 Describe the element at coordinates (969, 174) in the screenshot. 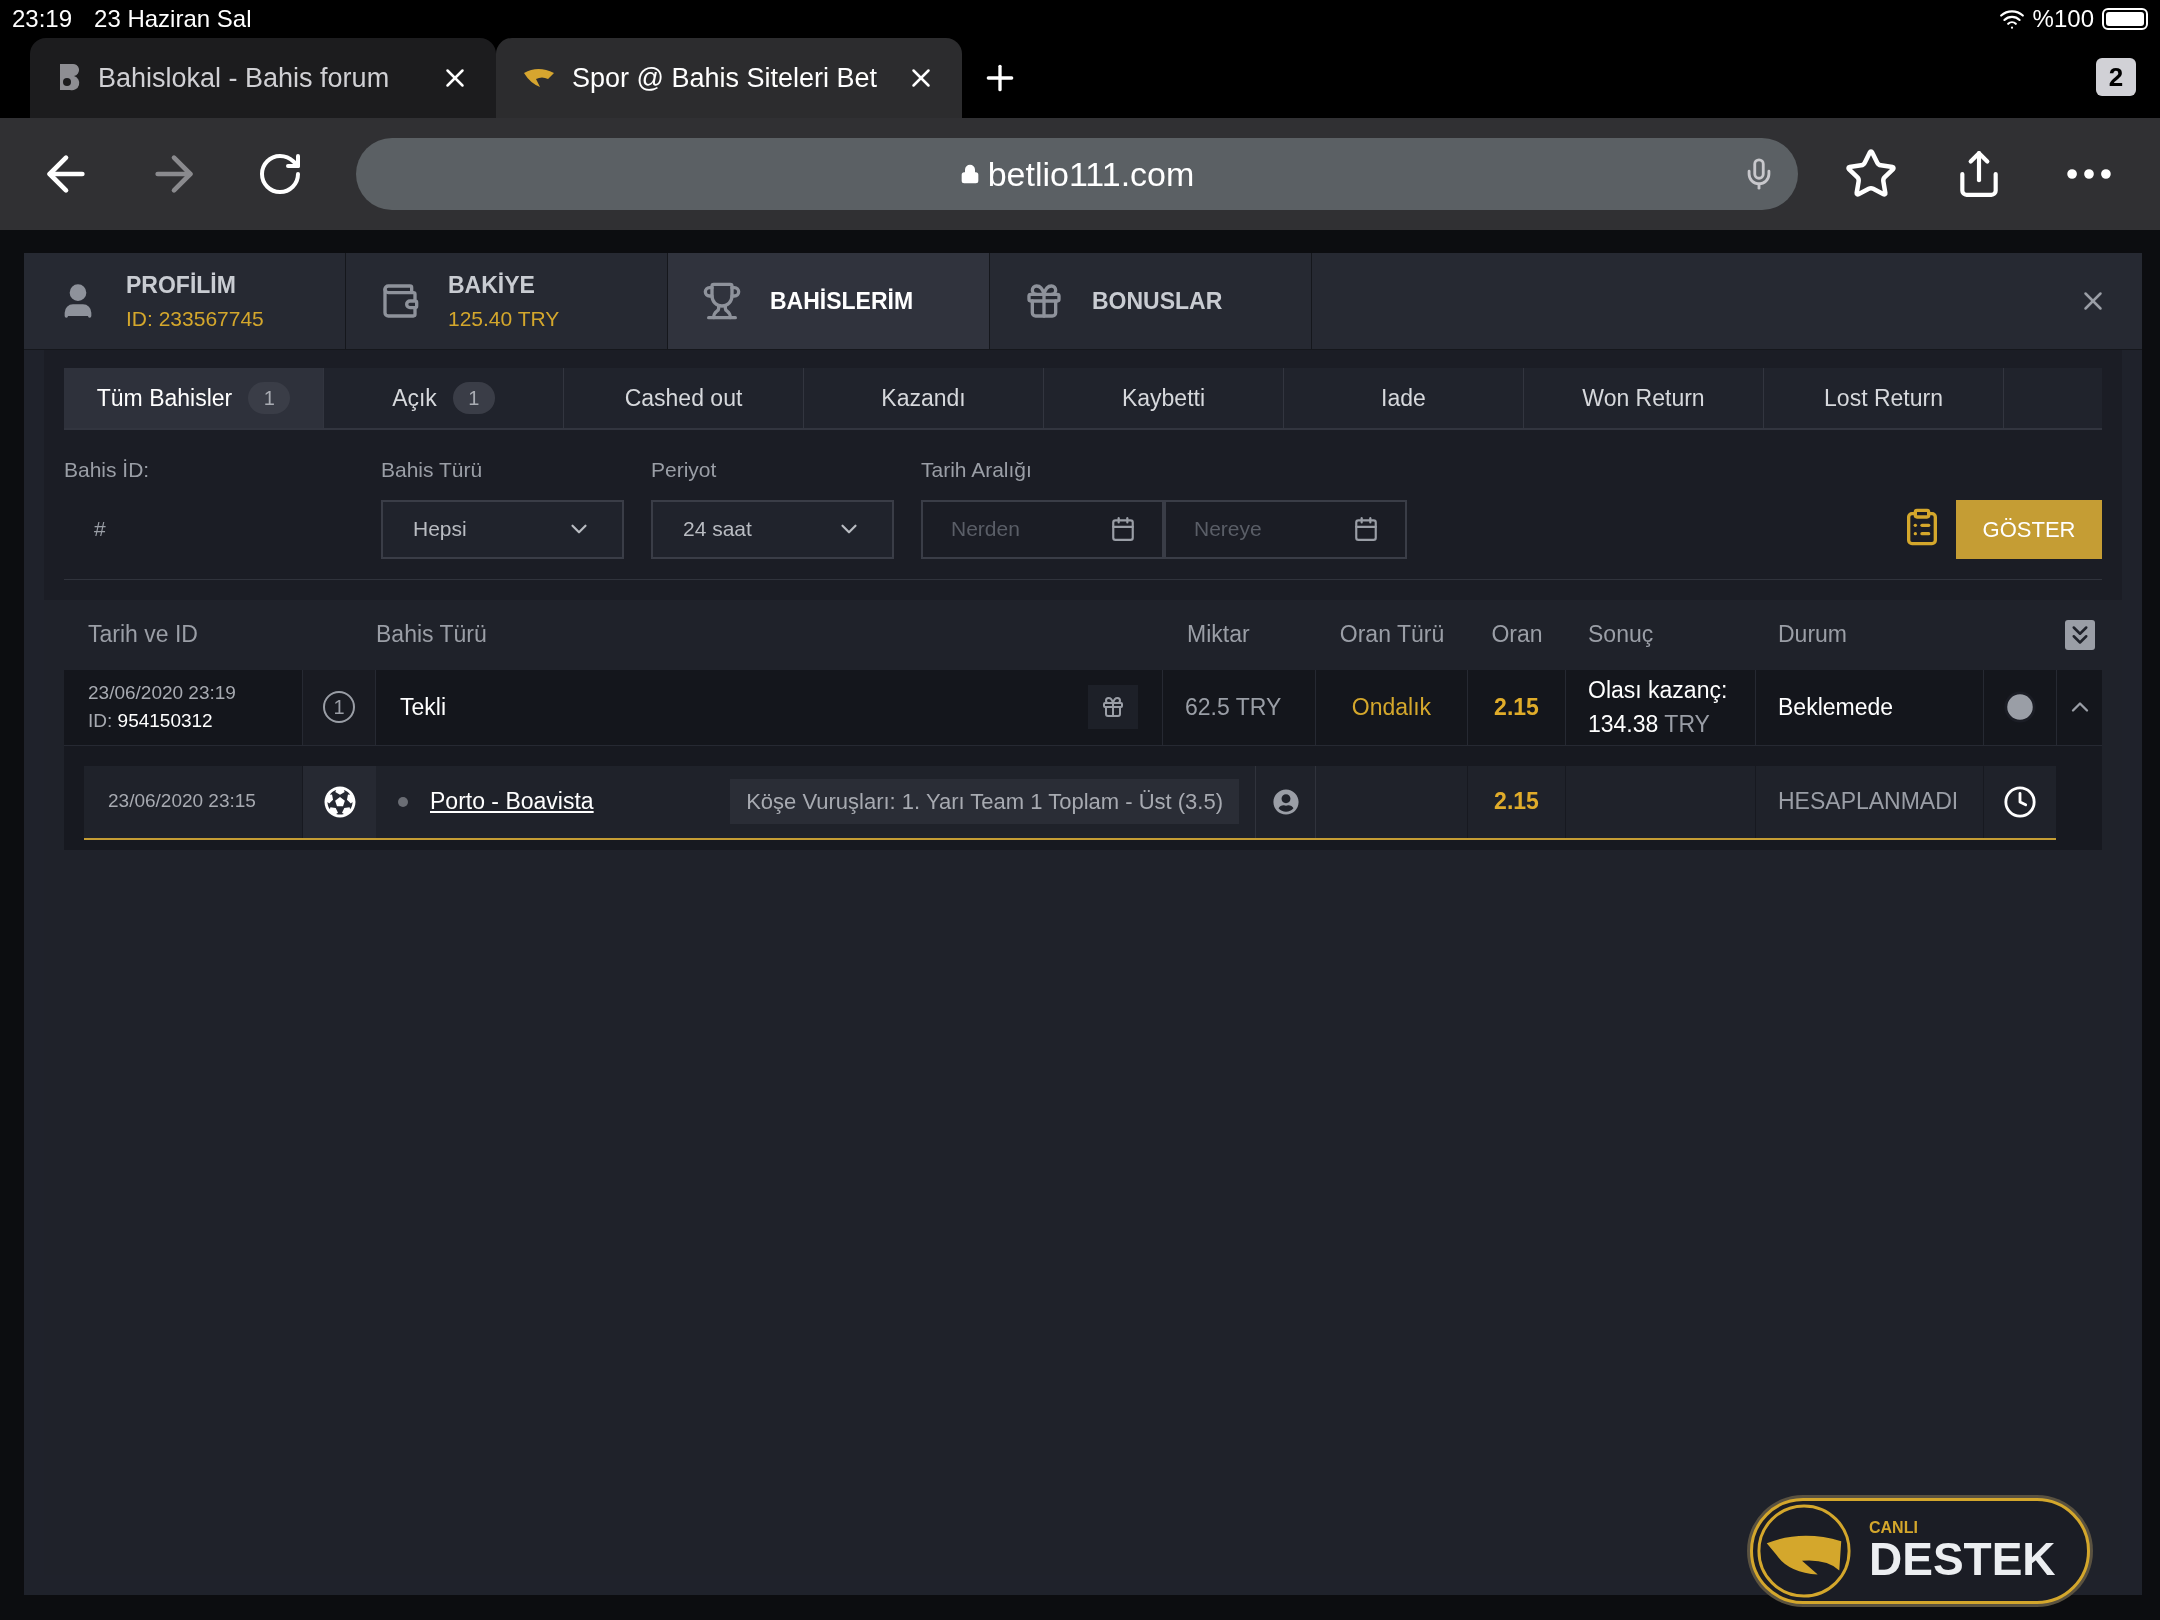

I see `lock-icon` at that location.